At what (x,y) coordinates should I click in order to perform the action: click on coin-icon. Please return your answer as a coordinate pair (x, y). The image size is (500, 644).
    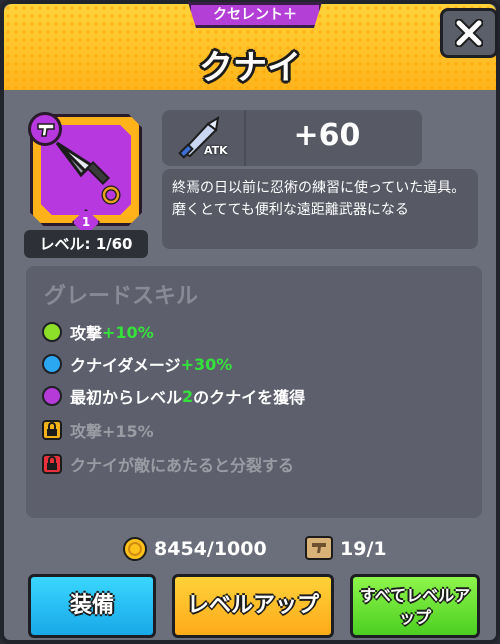
    Looking at the image, I should click on (135, 549).